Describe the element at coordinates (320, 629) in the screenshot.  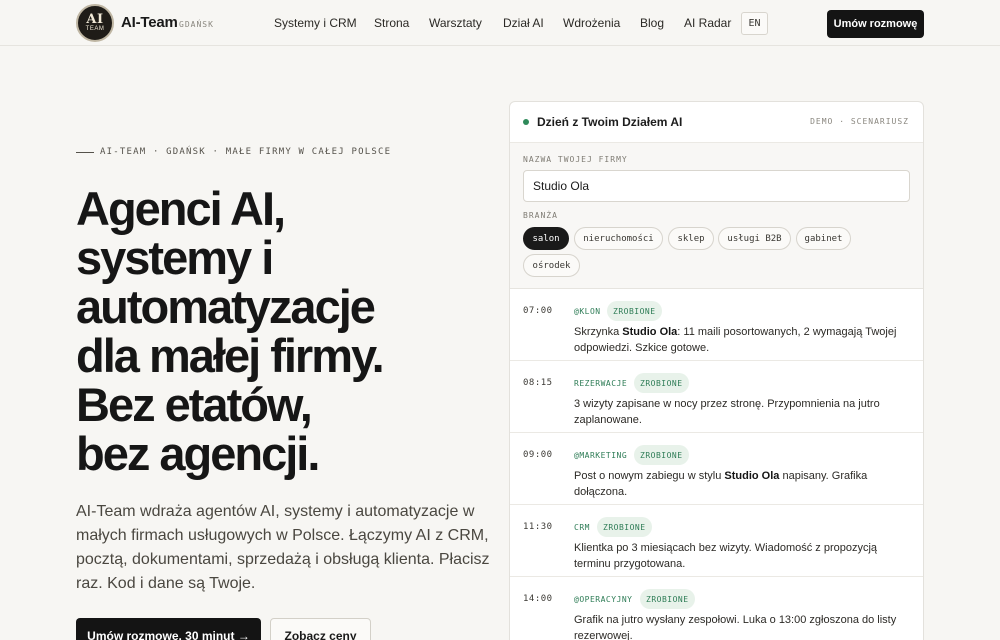
I see `see-prices-button: Zobacz ceny` at that location.